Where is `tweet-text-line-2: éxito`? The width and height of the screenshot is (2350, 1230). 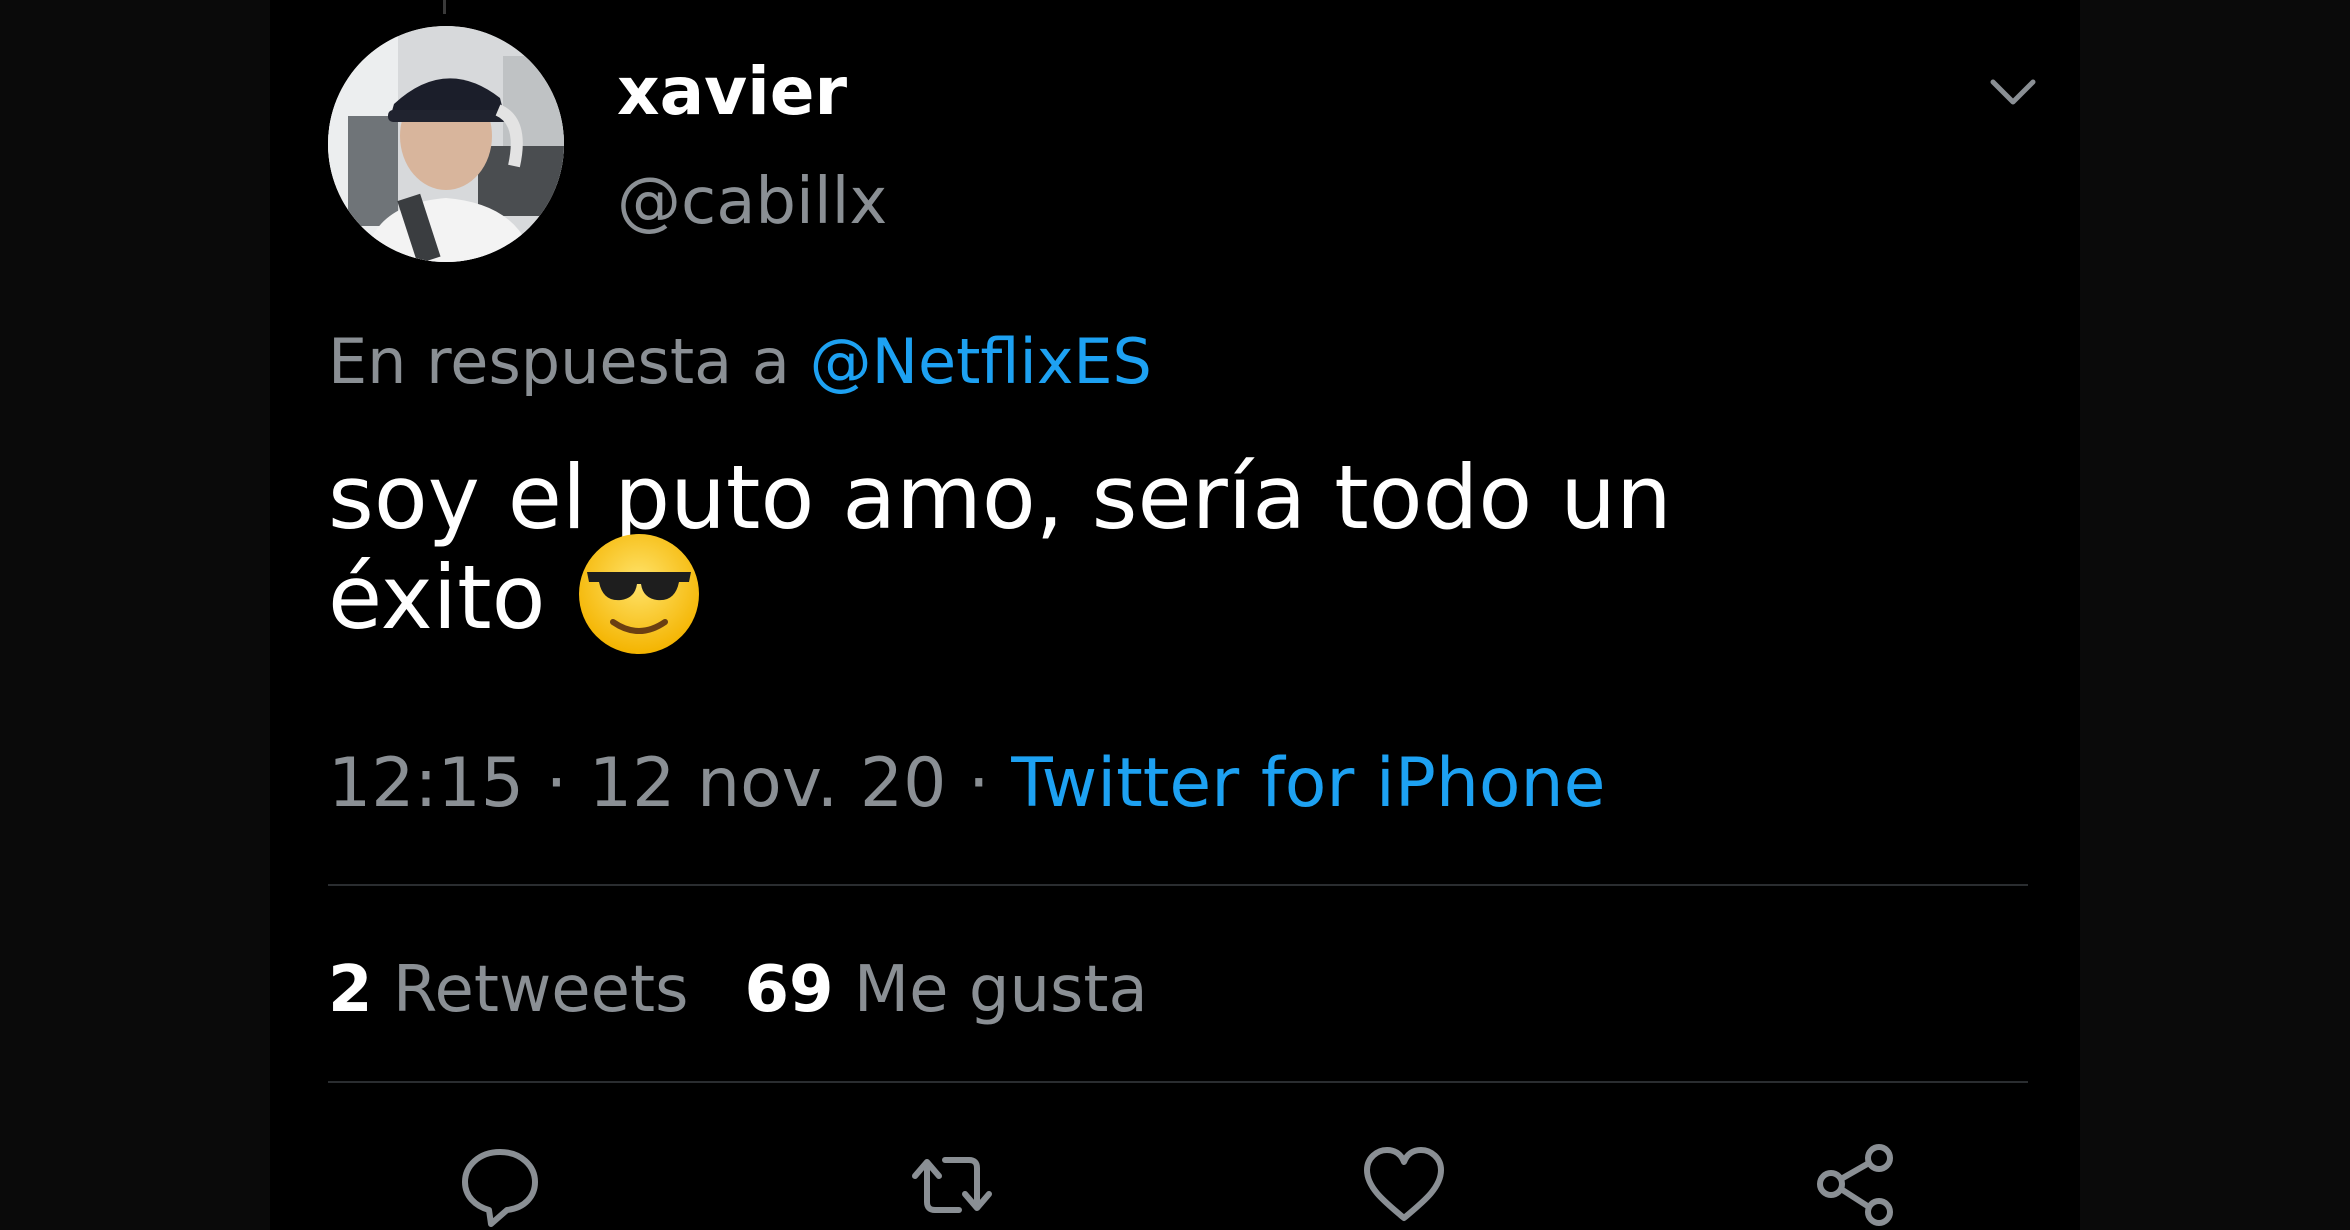 tweet-text-line-2: éxito is located at coordinates (1168, 596).